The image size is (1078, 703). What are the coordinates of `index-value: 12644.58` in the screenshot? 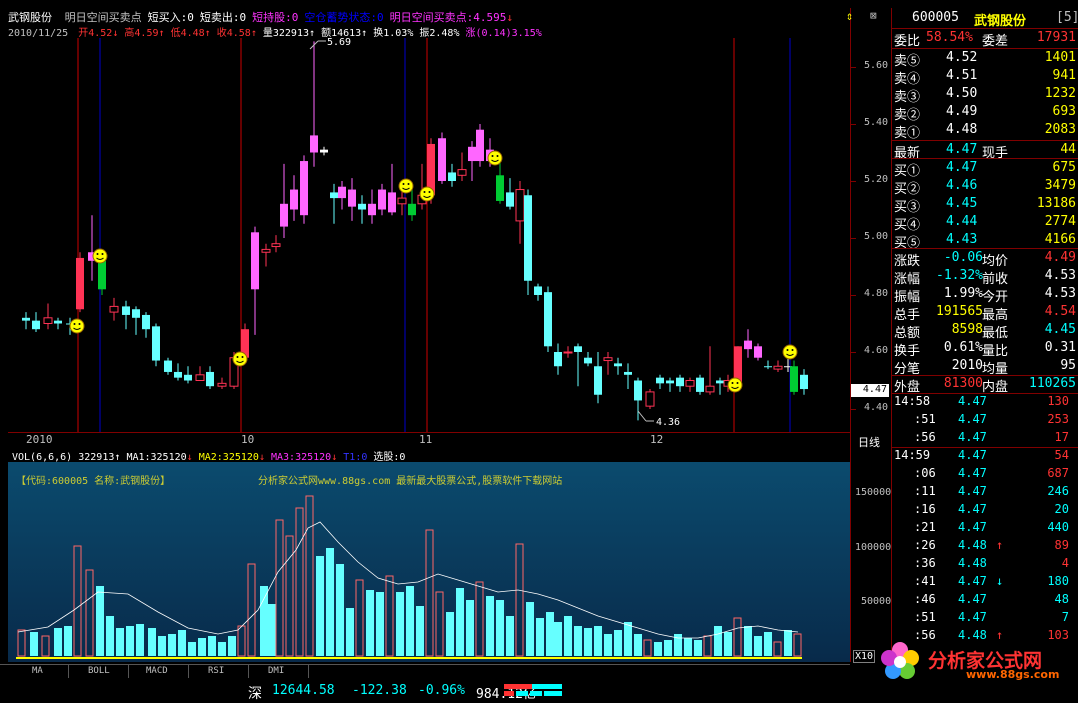 It's located at (303, 690).